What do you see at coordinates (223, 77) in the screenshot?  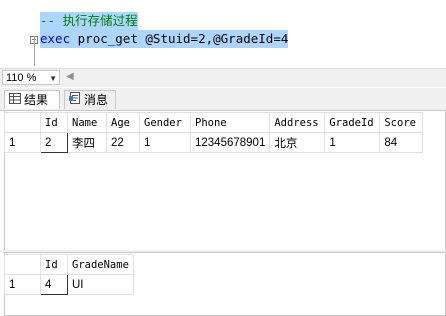 I see `zoom-bar: 110 % ▼ ◀` at bounding box center [223, 77].